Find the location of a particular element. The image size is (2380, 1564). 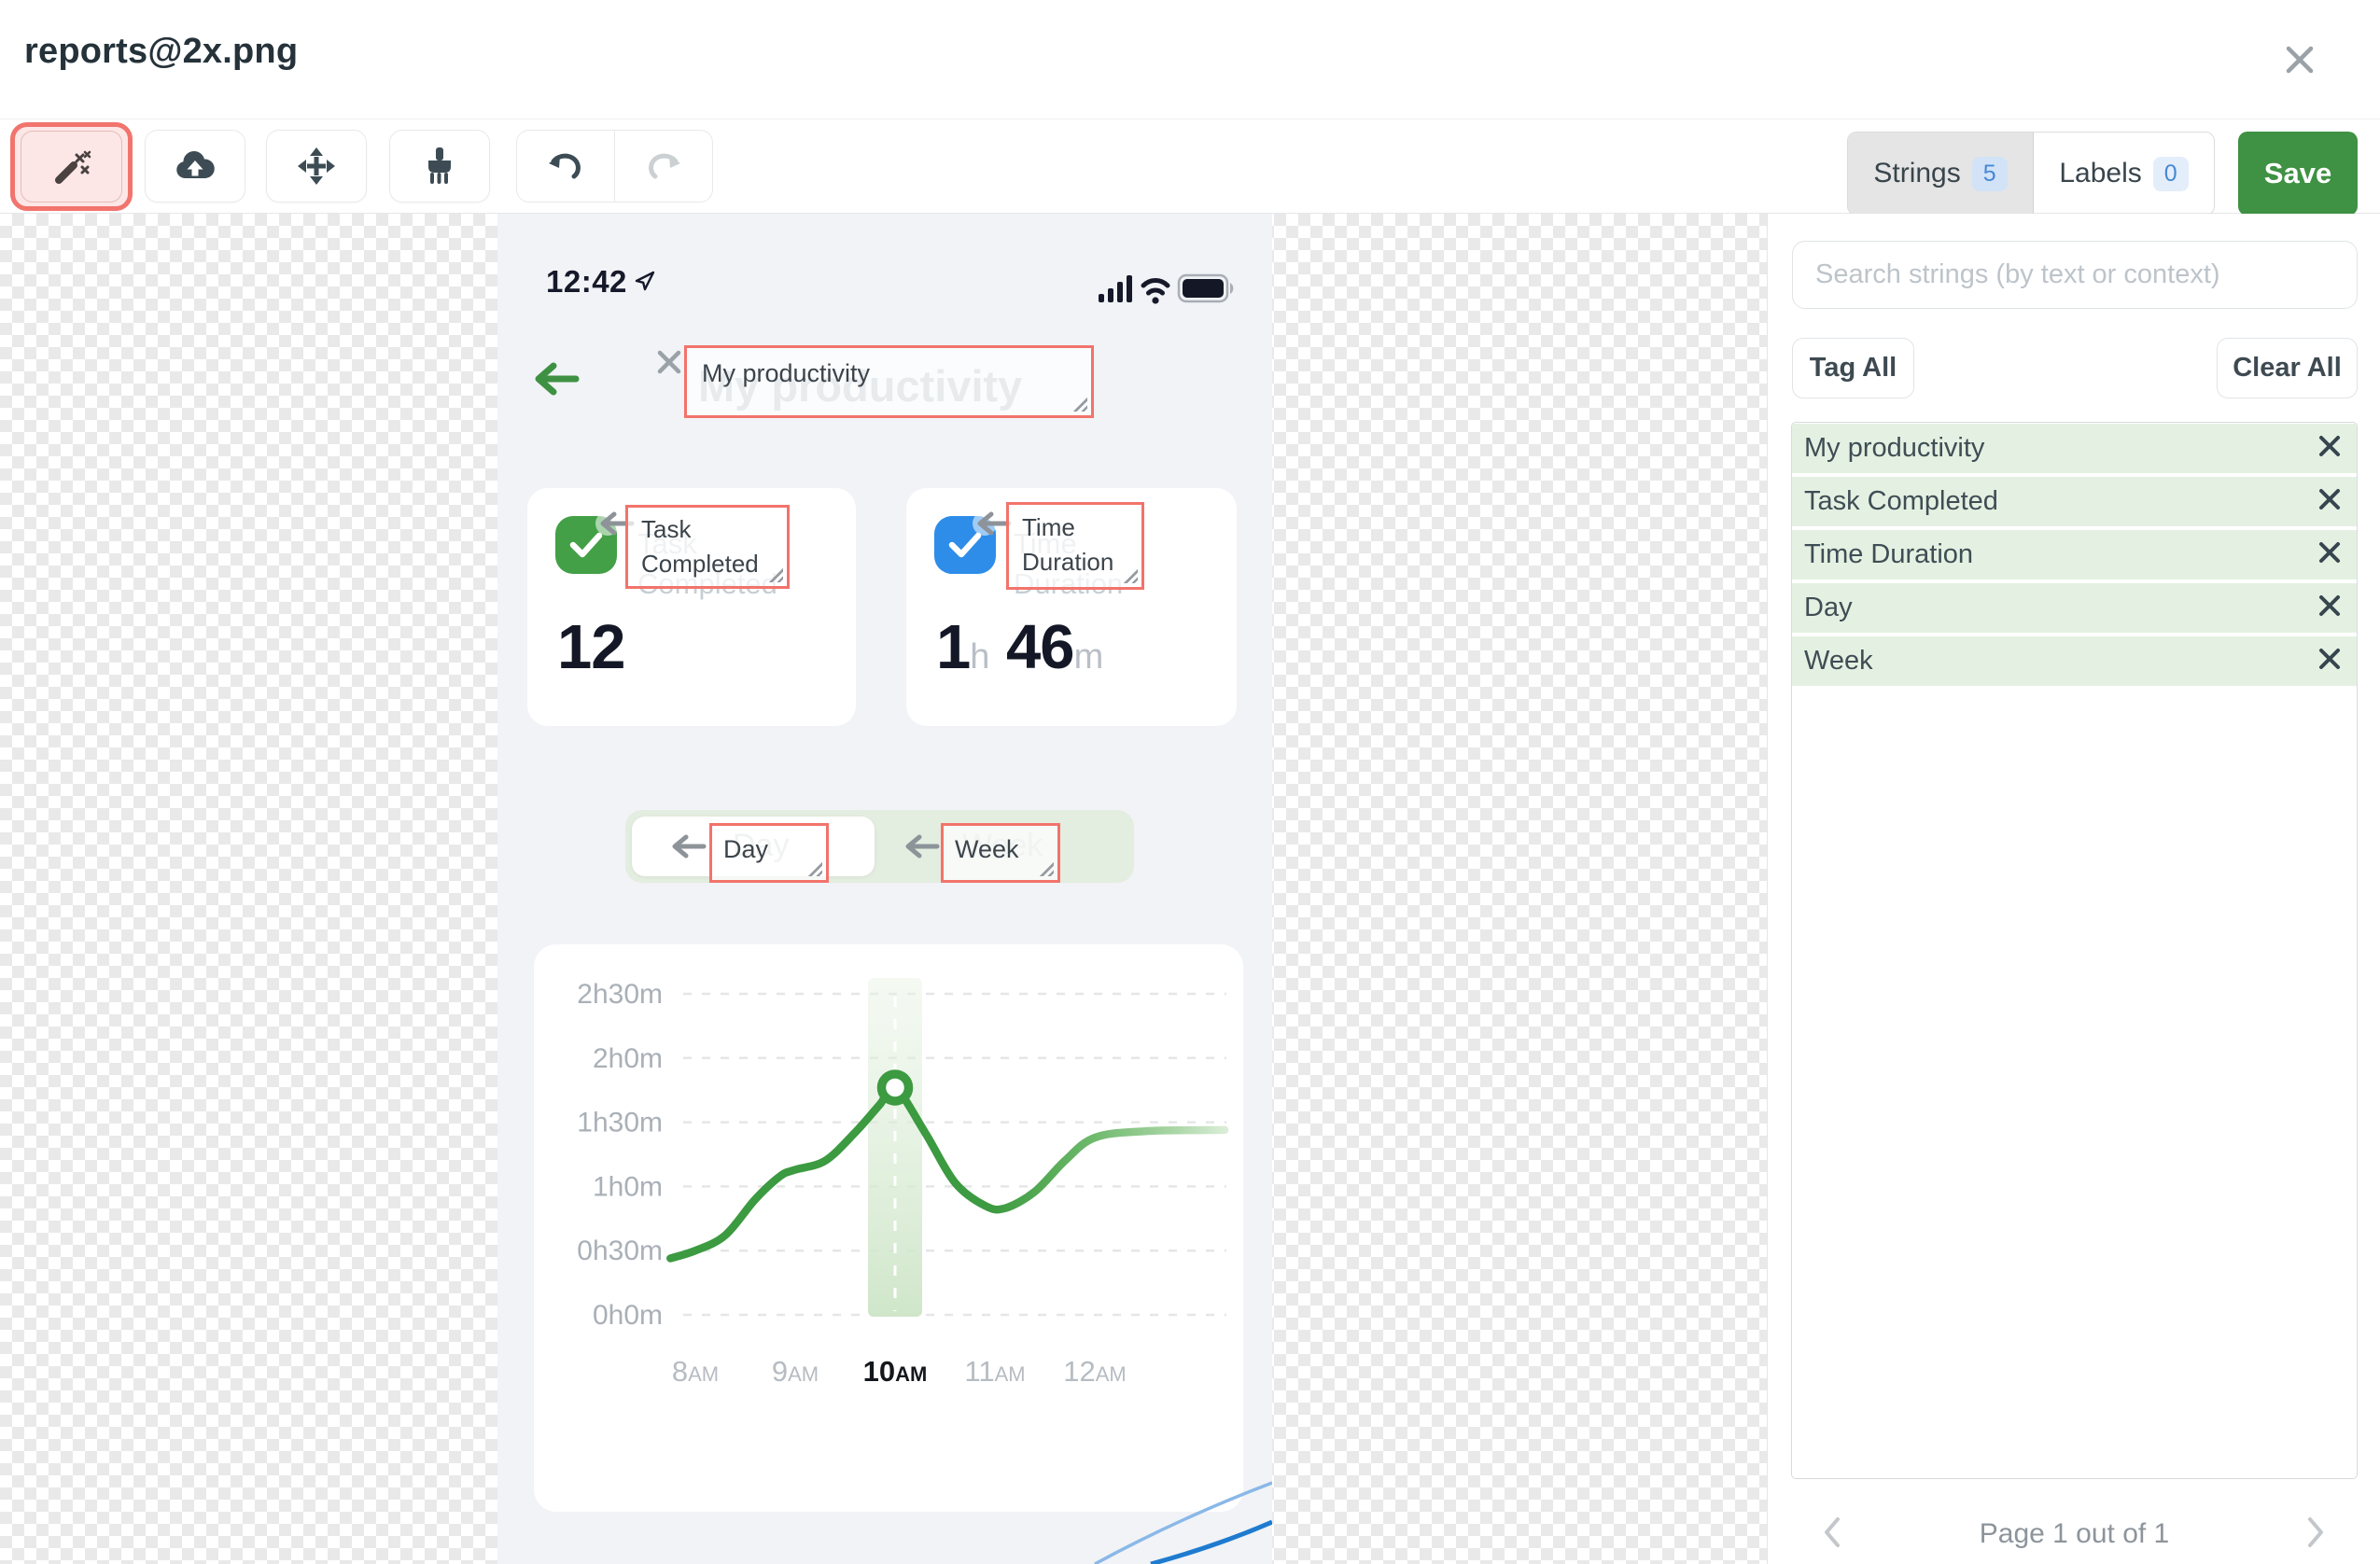

svg-text: 1h0m is located at coordinates (628, 1186).